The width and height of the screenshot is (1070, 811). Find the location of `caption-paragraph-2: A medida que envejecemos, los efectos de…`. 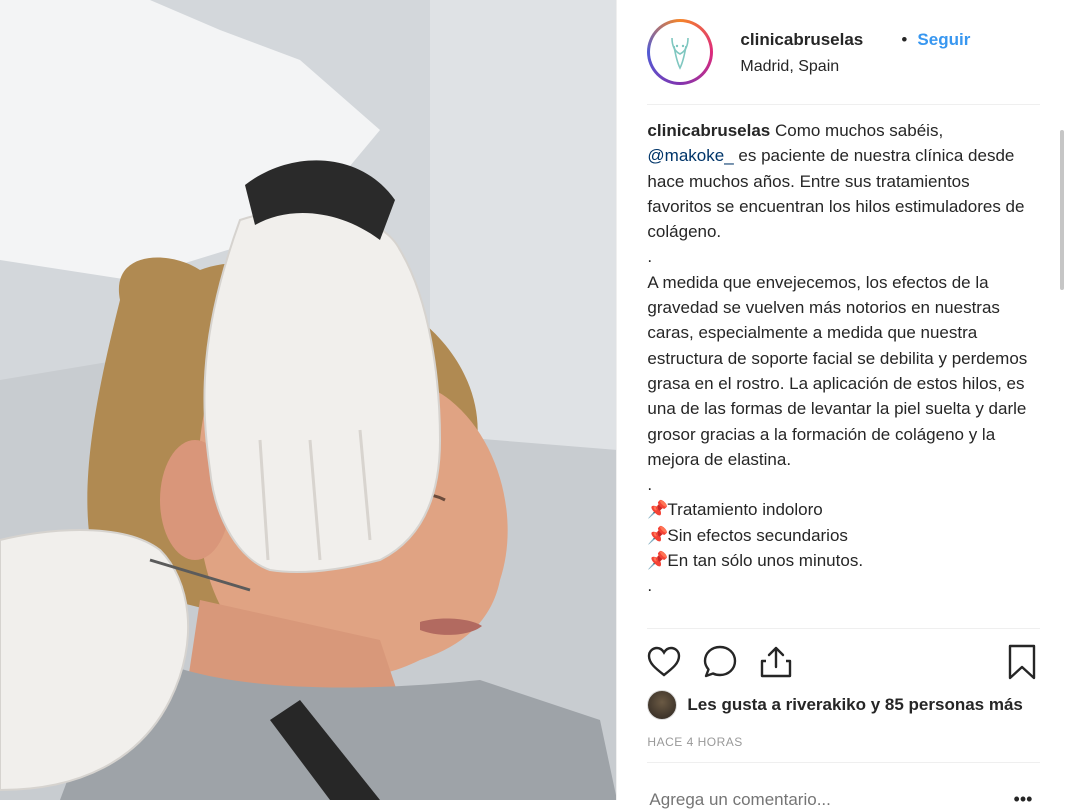

caption-paragraph-2: A medida que envejecemos, los efectos de… is located at coordinates (837, 370).